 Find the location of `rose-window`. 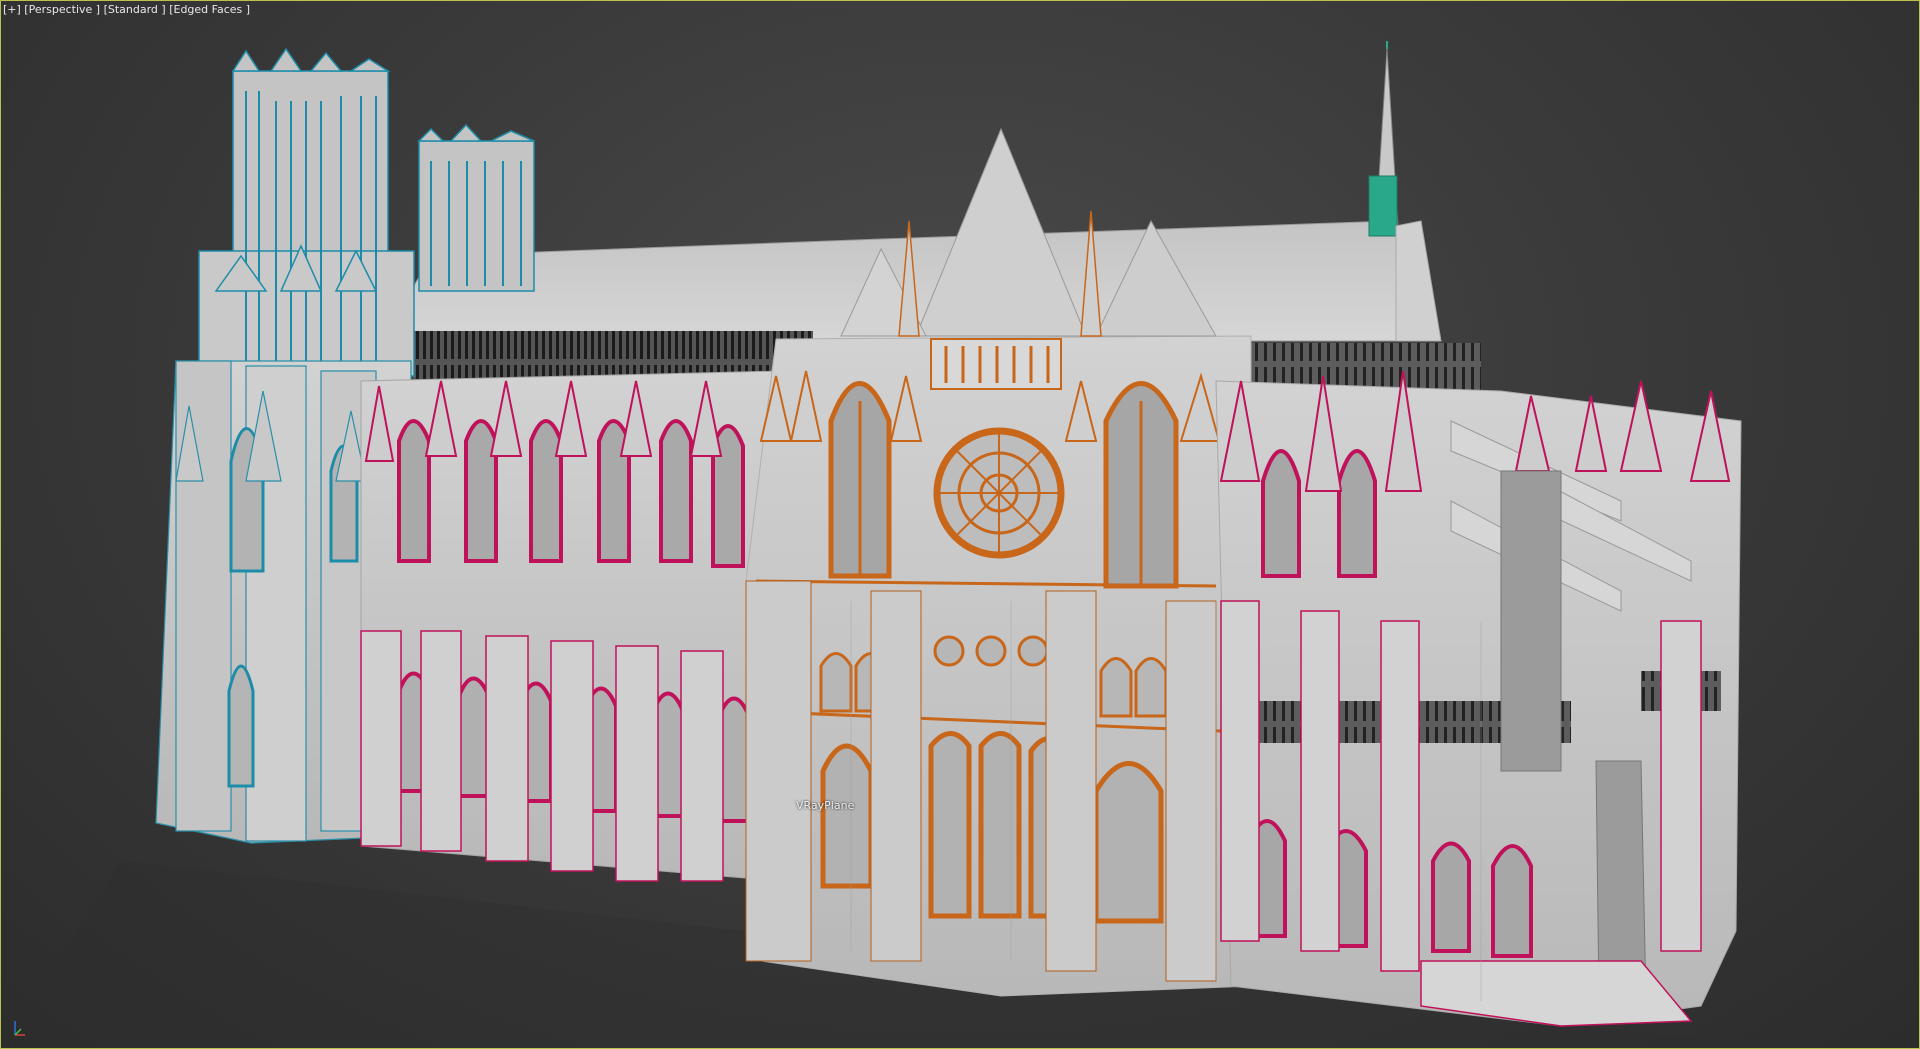

rose-window is located at coordinates (999, 493).